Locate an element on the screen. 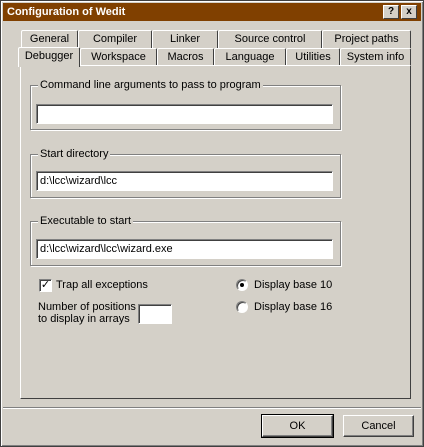 This screenshot has width=424, height=447. positions-label-line2: to display in arrays is located at coordinates (84, 319).